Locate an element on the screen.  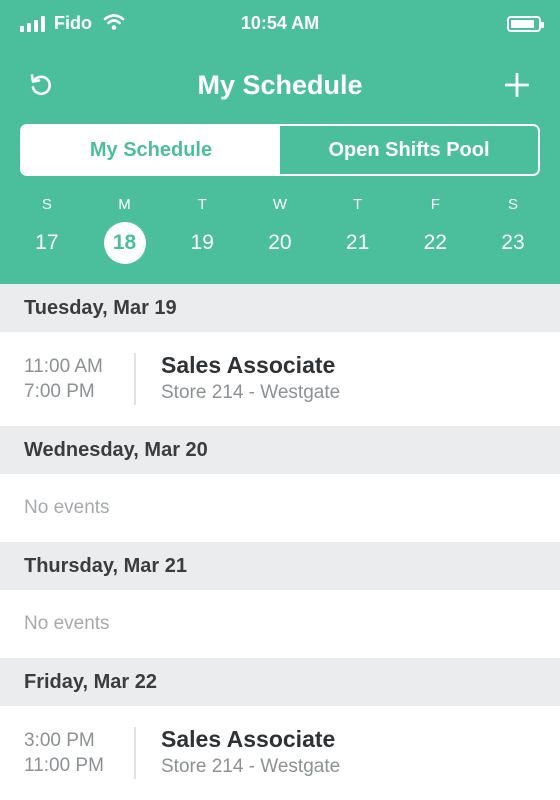
shift-times: 11:00 AM 7:00 PM is located at coordinates (63, 379).